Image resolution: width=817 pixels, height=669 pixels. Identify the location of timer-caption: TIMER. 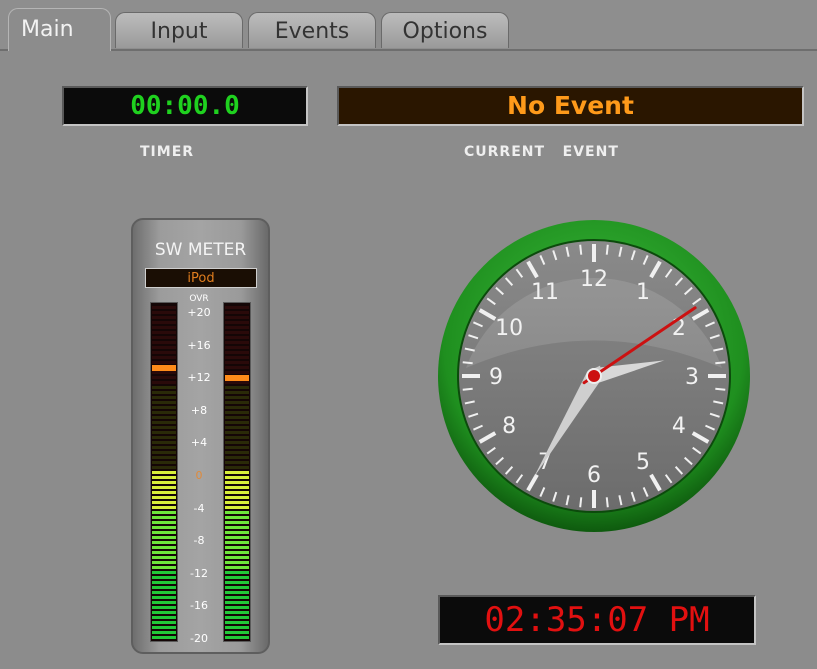
(167, 152).